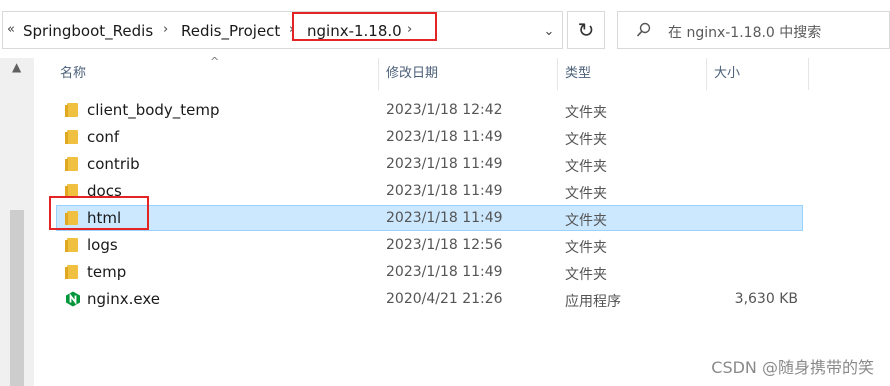  What do you see at coordinates (444, 299) in the screenshot?
I see `file-date: 2020/4/21 21:26` at bounding box center [444, 299].